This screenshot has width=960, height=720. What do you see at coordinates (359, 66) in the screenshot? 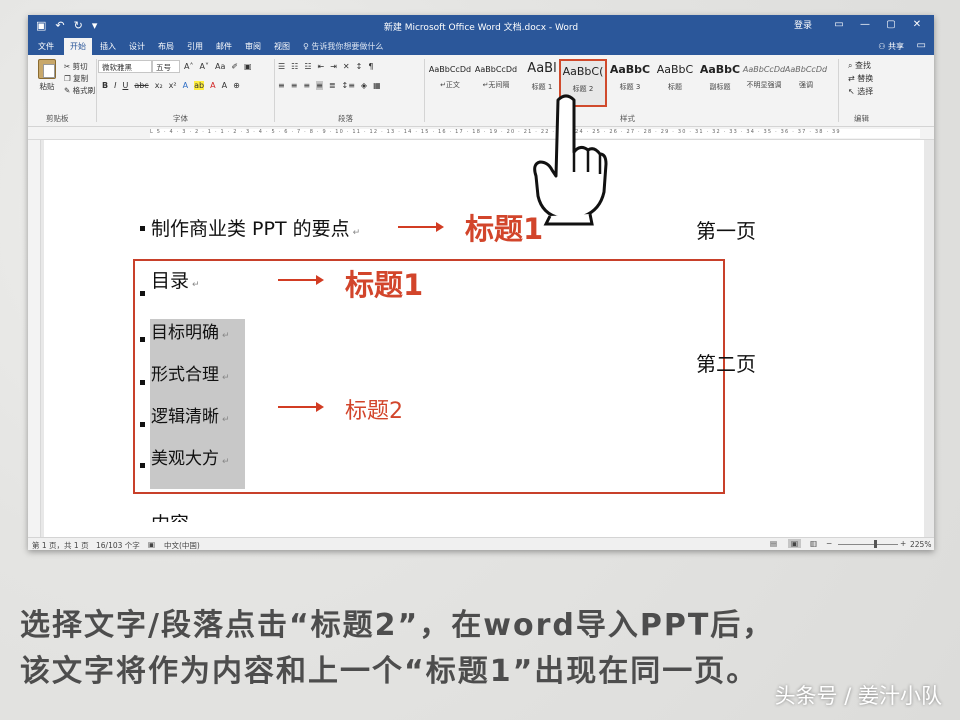
I see `sort-icon: ↕` at bounding box center [359, 66].